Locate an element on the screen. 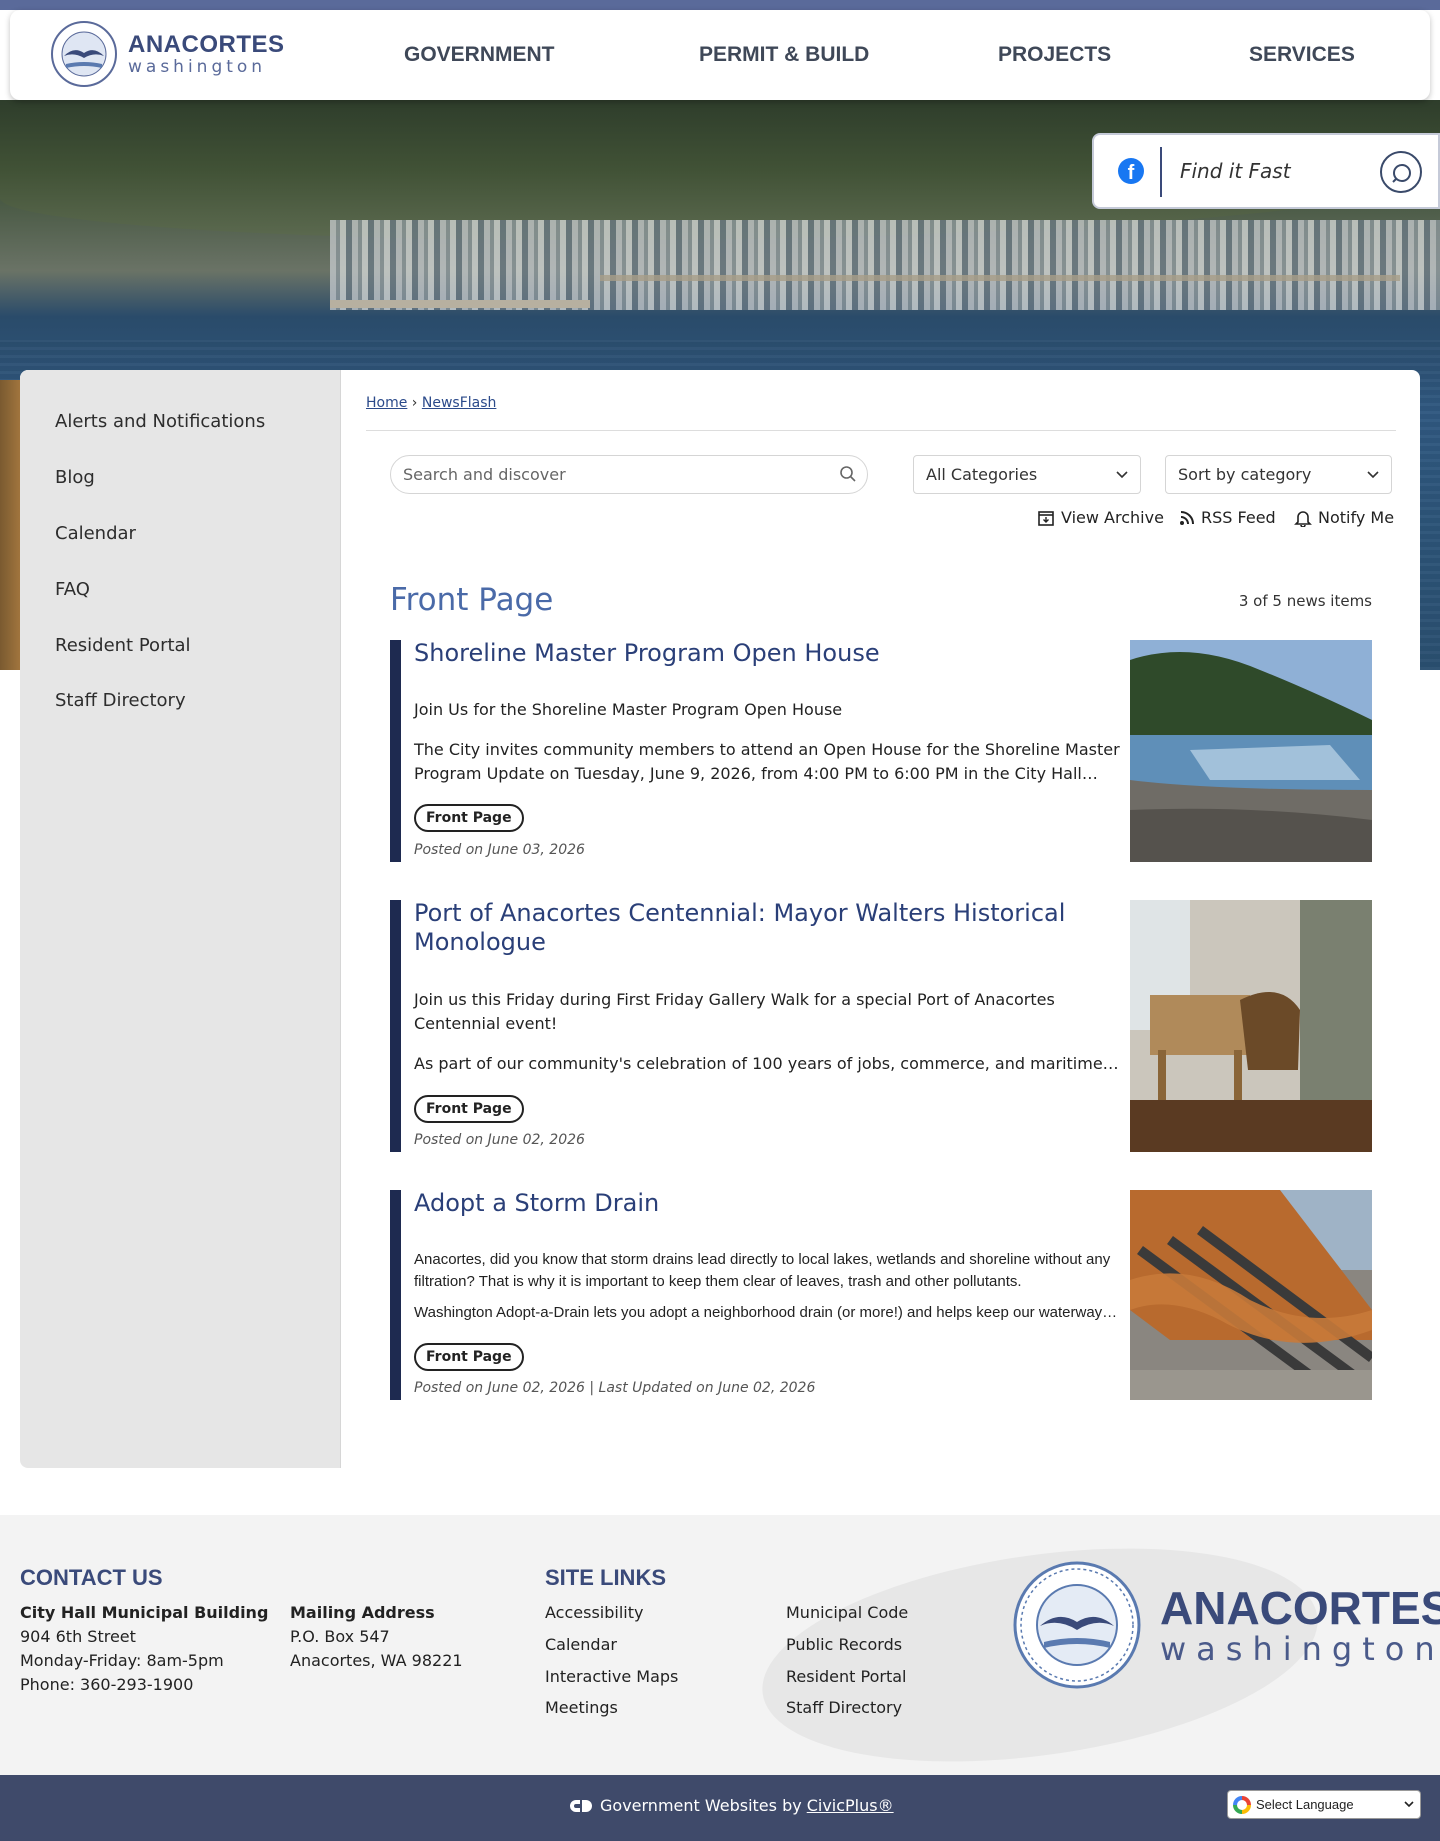 This screenshot has width=1440, height=1841. contact-heading: CONTACT US is located at coordinates (91, 1577).